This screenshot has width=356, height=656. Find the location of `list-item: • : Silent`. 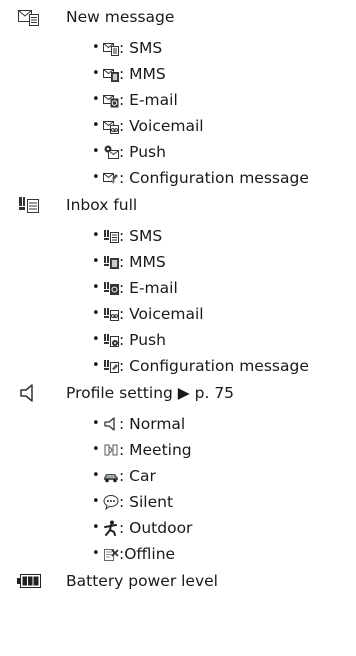

list-item: • : Silent is located at coordinates (178, 502).